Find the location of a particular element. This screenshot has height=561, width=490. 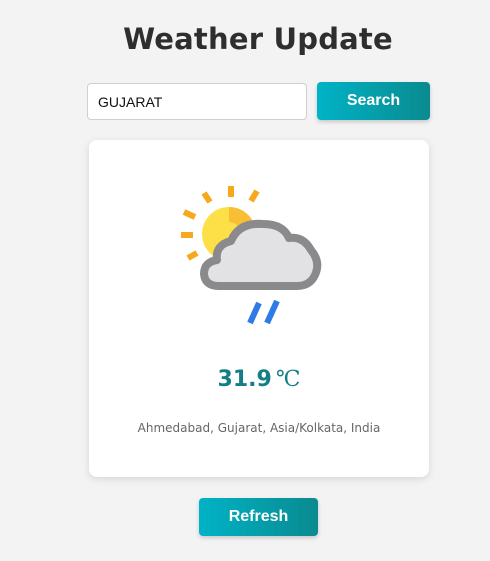

page-title: Weather Update is located at coordinates (258, 39).